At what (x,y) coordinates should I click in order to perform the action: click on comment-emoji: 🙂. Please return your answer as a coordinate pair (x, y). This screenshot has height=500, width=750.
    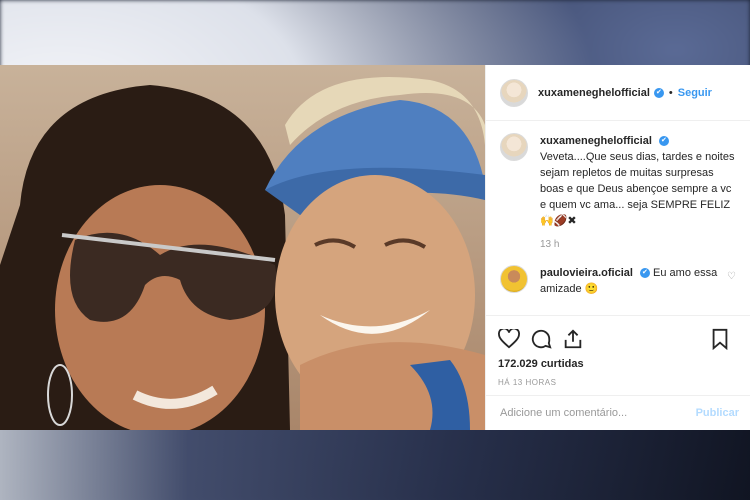
    Looking at the image, I should click on (591, 289).